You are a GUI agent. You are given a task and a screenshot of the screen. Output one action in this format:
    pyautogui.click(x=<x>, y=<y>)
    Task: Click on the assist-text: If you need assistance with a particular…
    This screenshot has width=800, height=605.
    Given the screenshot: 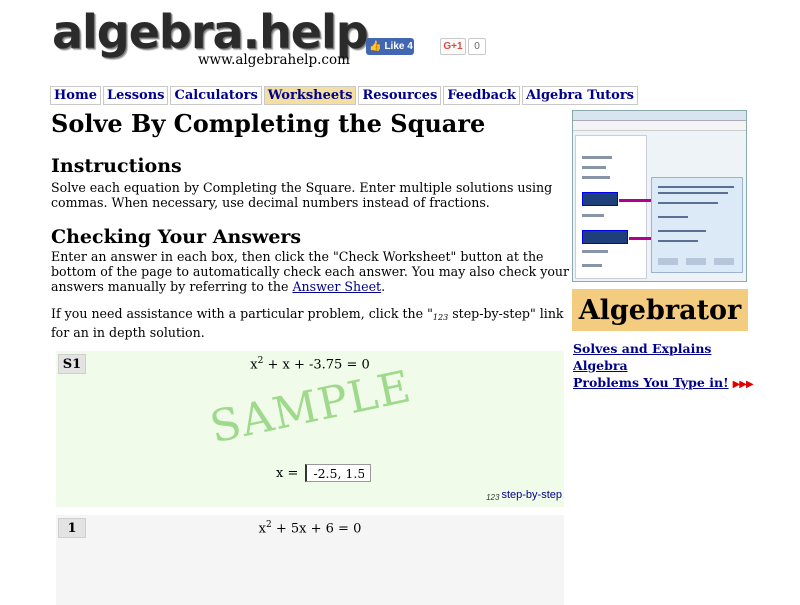 What is the action you would take?
    pyautogui.click(x=311, y=323)
    